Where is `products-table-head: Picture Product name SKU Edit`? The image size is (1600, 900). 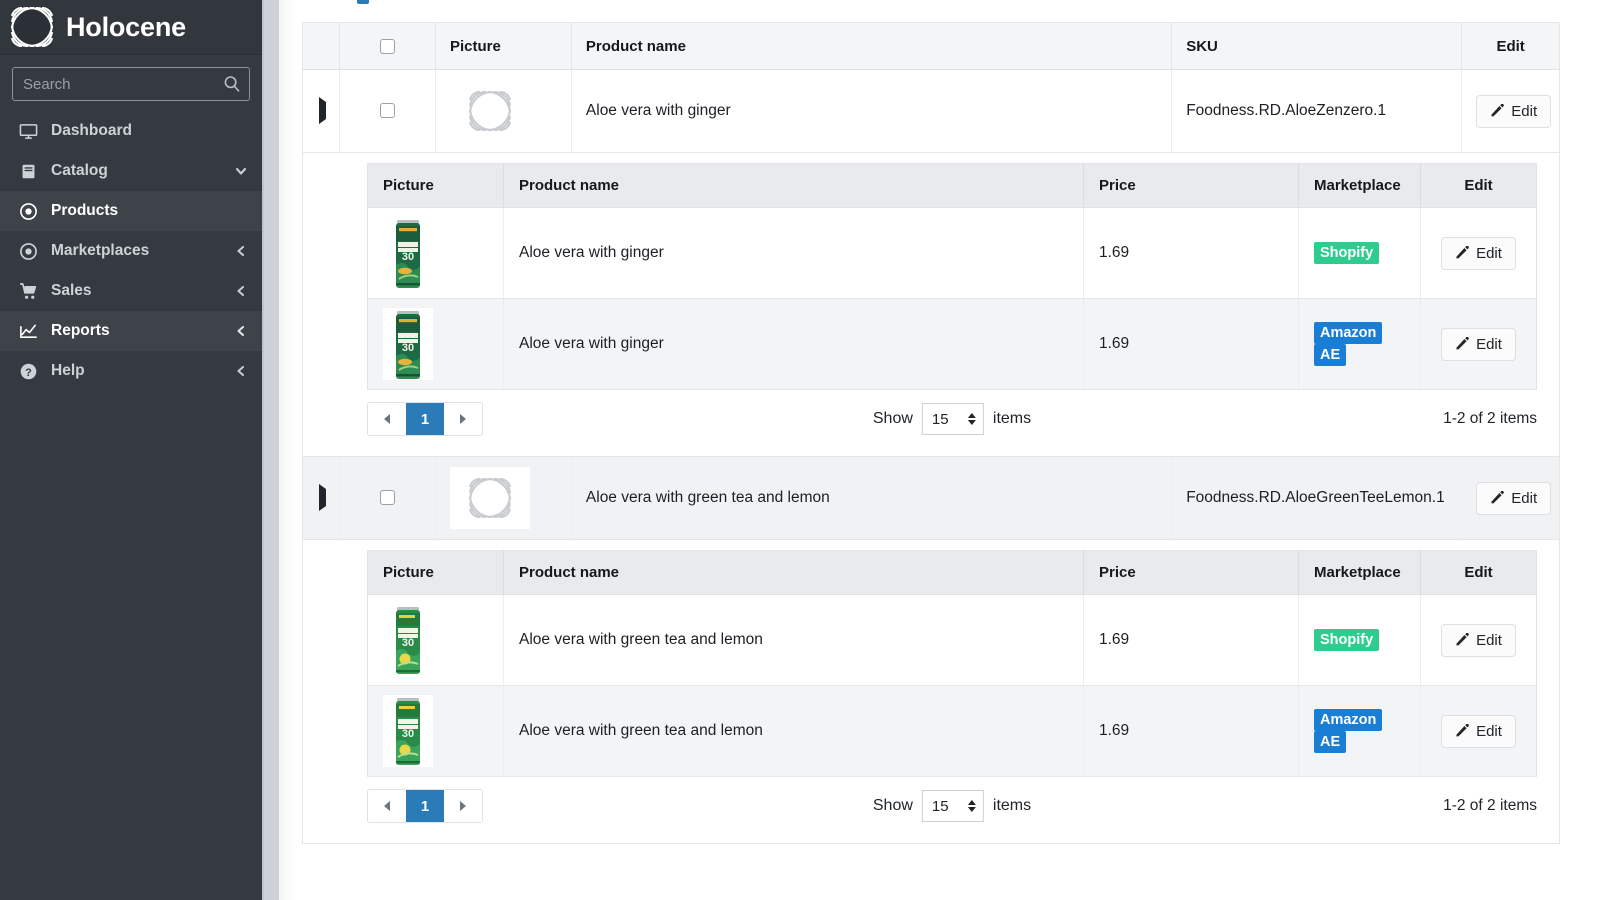
products-table-head: Picture Product name SKU Edit is located at coordinates (931, 46).